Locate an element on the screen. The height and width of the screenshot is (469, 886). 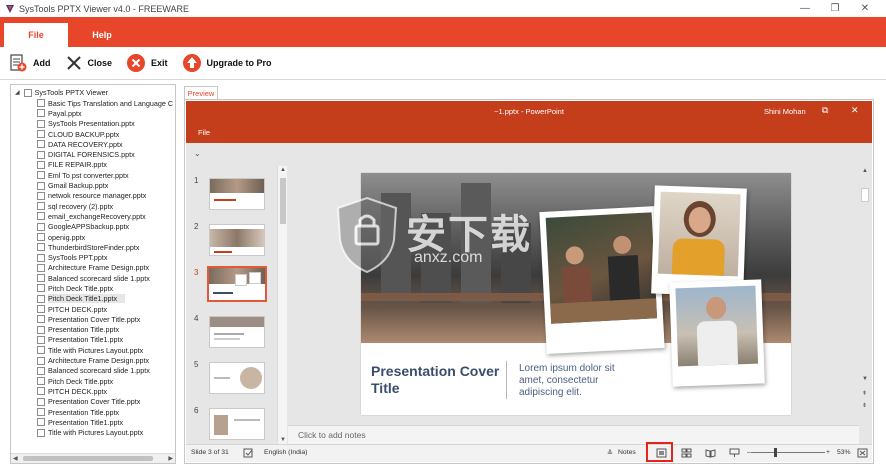
collapse-ribbon-icon: ⌄ is located at coordinates (197, 153).